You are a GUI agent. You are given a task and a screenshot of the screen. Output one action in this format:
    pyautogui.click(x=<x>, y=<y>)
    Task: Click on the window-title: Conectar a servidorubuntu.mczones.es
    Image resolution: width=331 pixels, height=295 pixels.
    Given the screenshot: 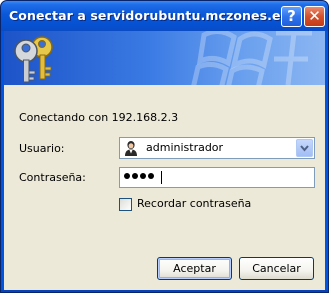 What is the action you would take?
    pyautogui.click(x=149, y=15)
    